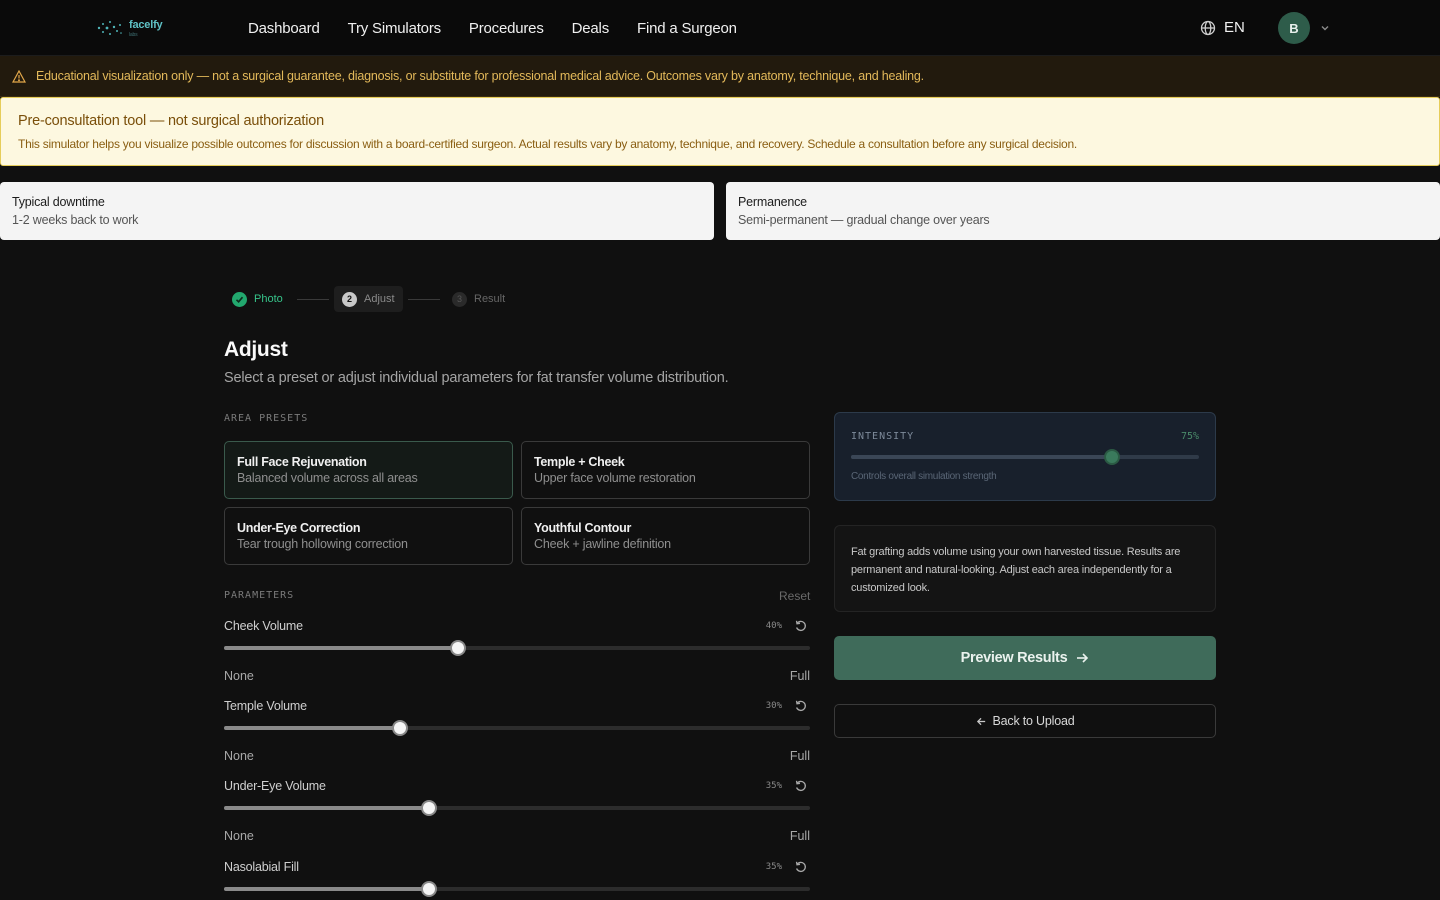 Image resolution: width=1440 pixels, height=900 pixels. I want to click on preset-name: Temple + Cheek, so click(579, 462).